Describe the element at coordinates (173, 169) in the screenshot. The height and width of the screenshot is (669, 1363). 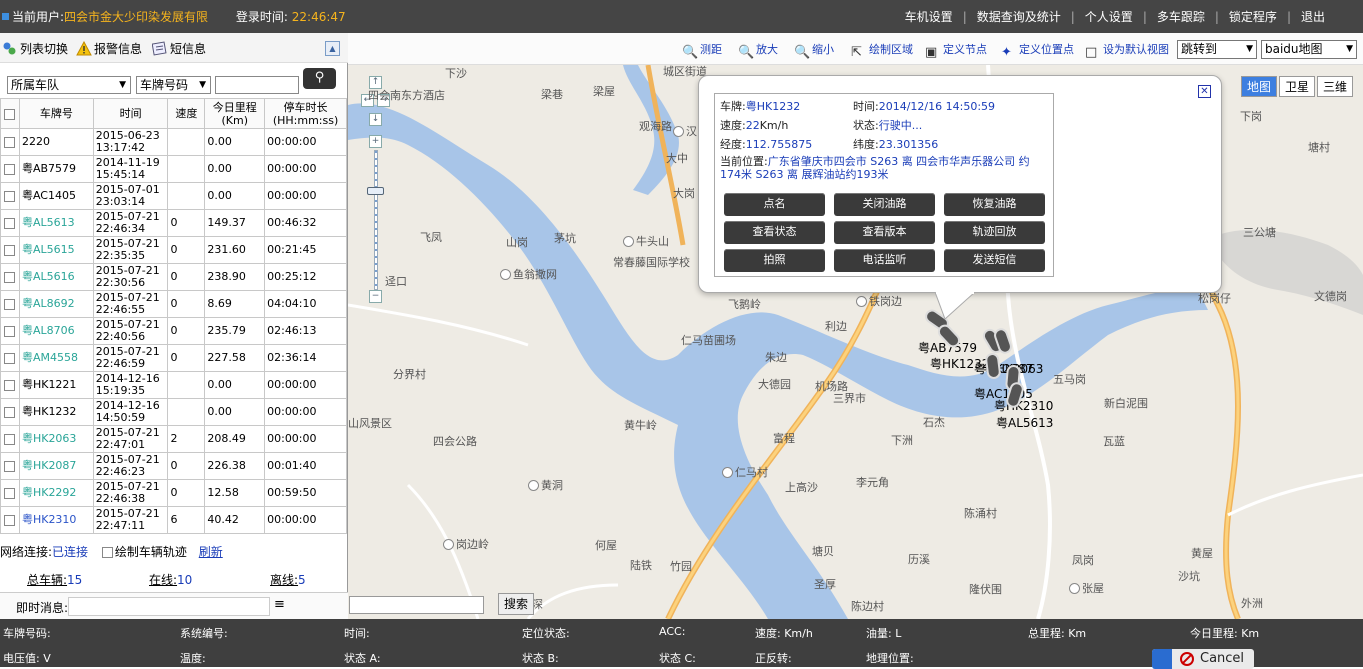
I see `table-row: 粤AB7579 2014-11-19 15:45:14 0.00 00:00:00` at that location.